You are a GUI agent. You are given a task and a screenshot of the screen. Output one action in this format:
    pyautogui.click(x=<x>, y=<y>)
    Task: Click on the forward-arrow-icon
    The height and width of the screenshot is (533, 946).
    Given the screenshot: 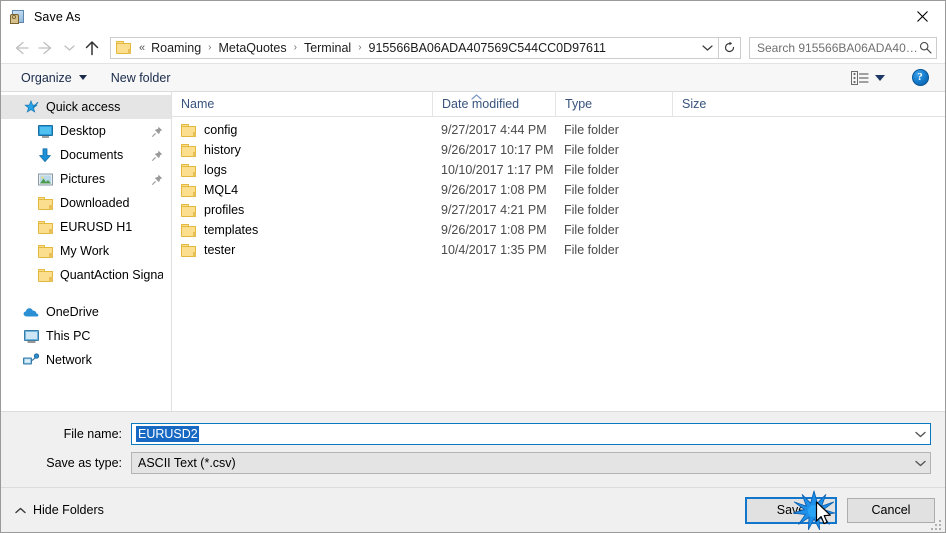 What is the action you would take?
    pyautogui.click(x=46, y=48)
    